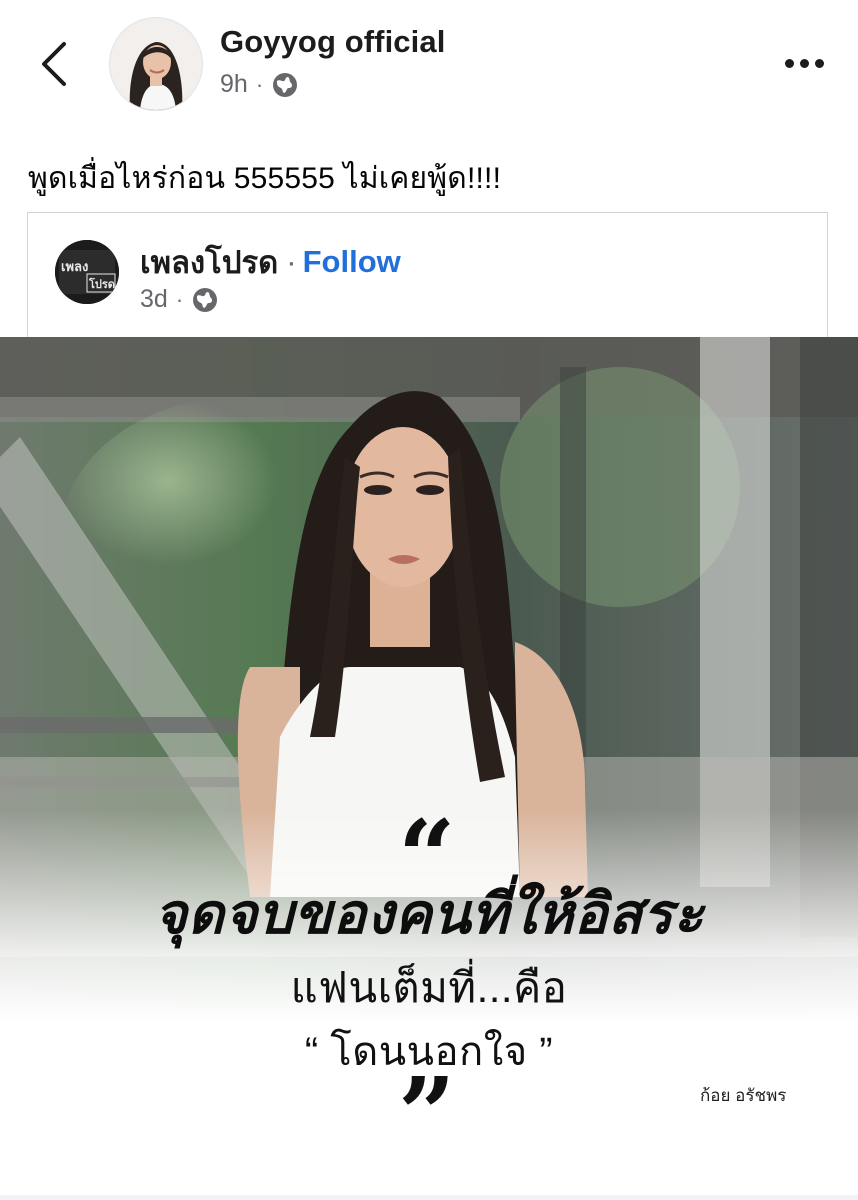 The image size is (858, 1200). I want to click on chevron-left-icon, so click(54, 64).